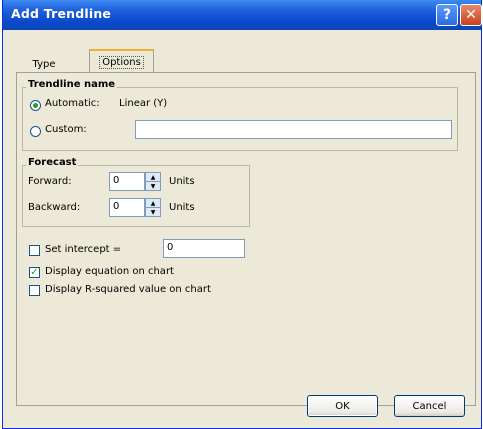  Describe the element at coordinates (128, 289) in the screenshot. I see `display-rsquared-label: Display R-squared value on chart` at that location.